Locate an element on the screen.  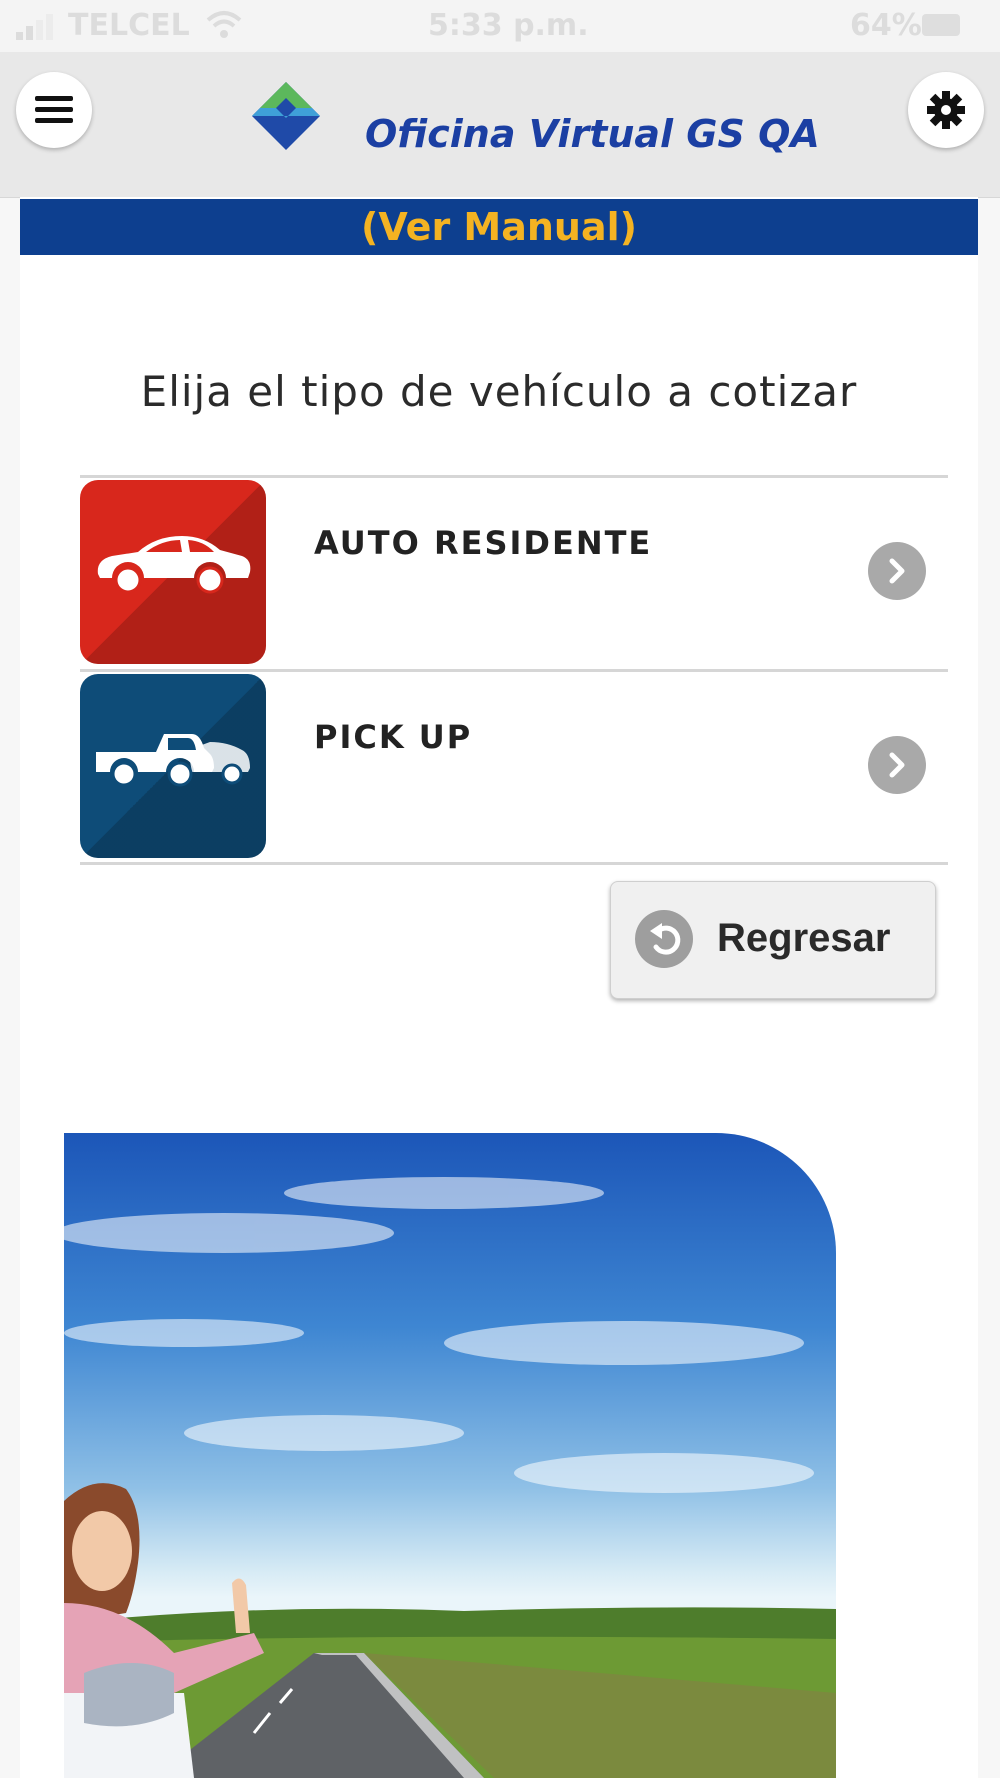
auto-tile is located at coordinates (173, 572).